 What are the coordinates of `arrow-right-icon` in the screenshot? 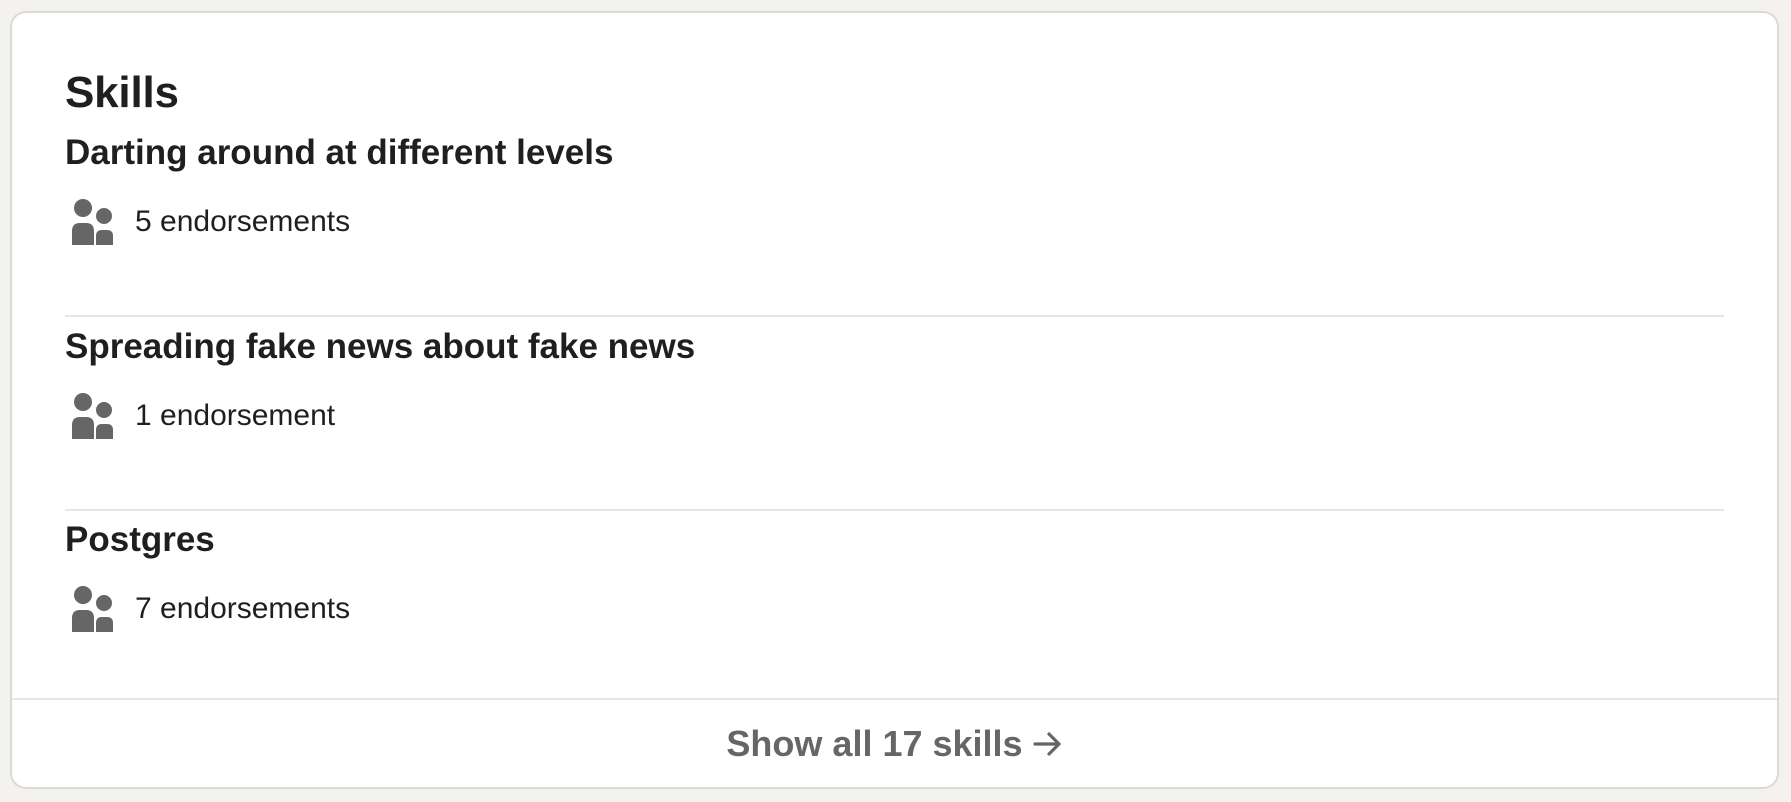 It's located at (1046, 743).